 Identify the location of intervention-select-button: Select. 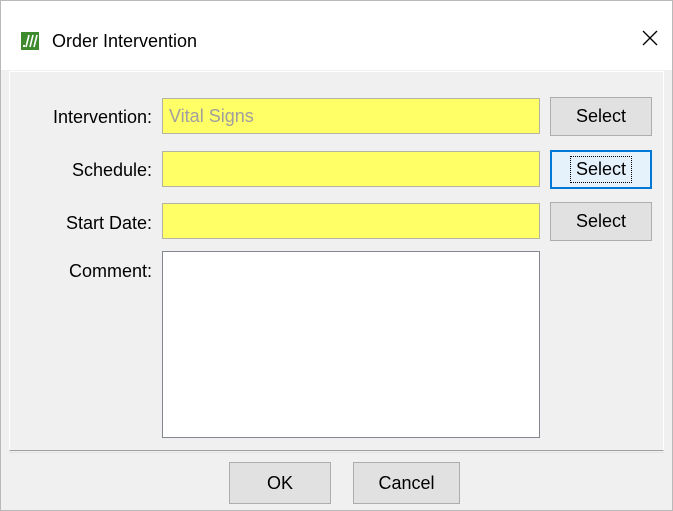
(601, 116).